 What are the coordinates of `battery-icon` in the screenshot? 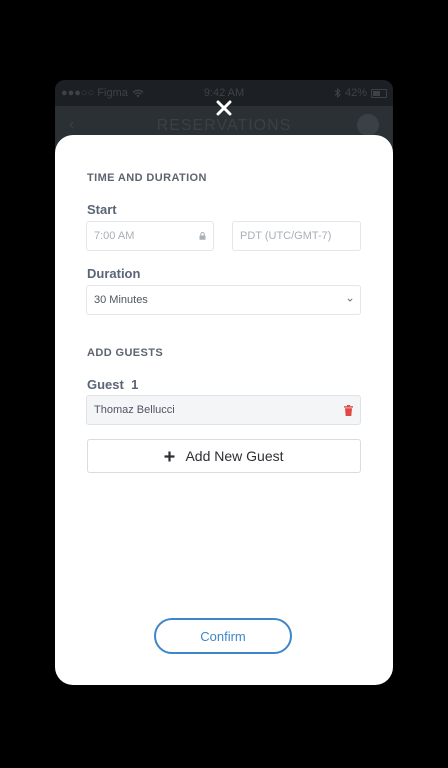 It's located at (379, 93).